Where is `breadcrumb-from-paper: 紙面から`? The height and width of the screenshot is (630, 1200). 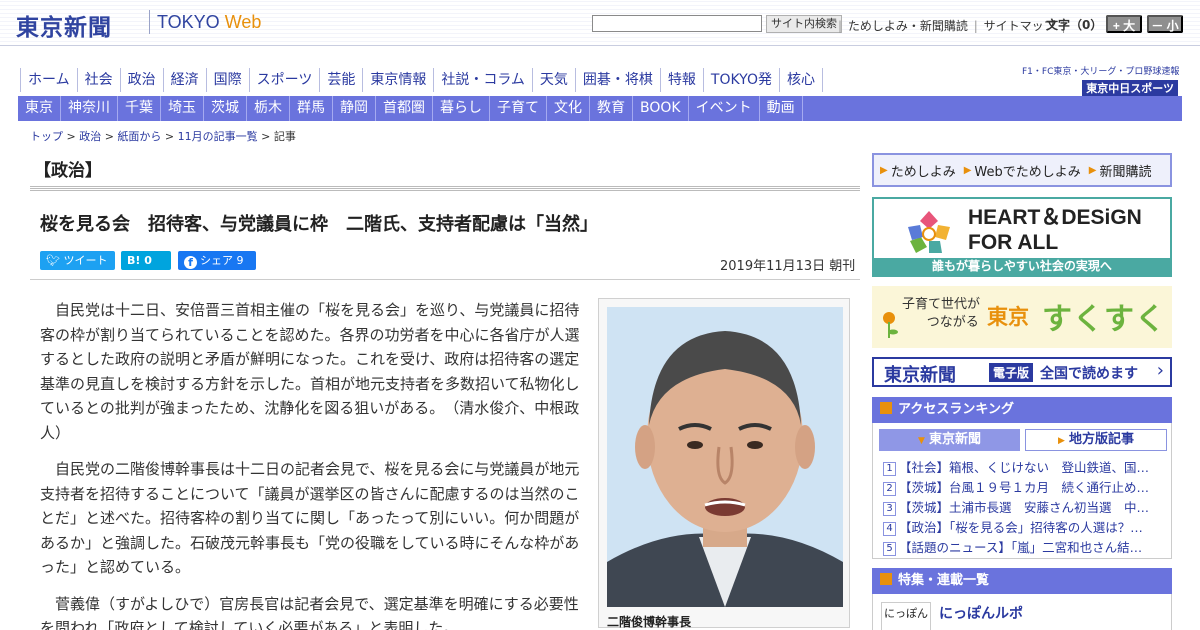 breadcrumb-from-paper: 紙面から is located at coordinates (139, 136).